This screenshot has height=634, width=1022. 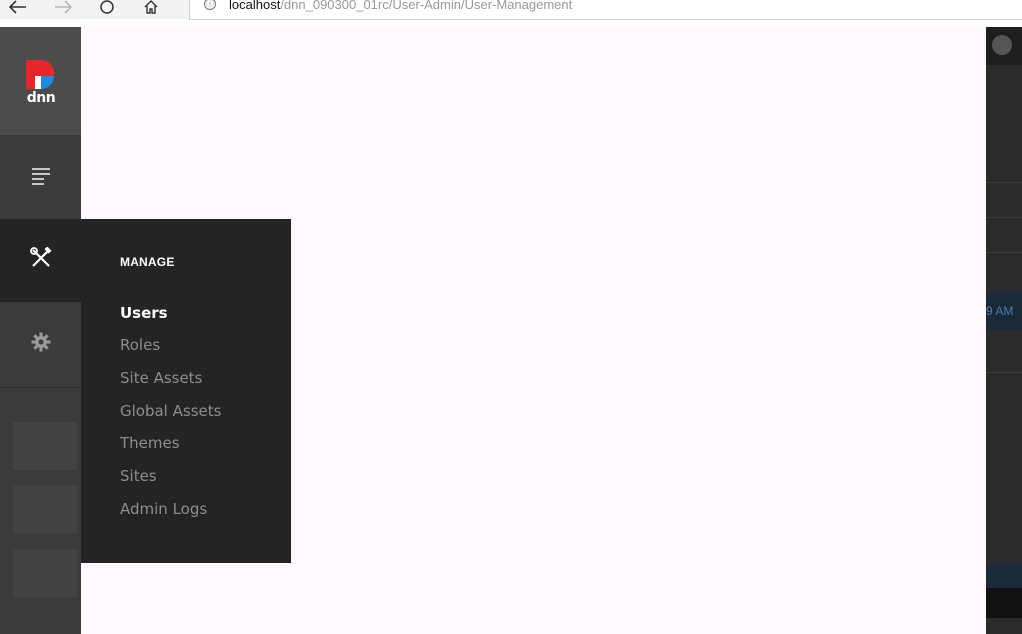 I want to click on background-selected-row: 9 AM, so click(x=1004, y=311).